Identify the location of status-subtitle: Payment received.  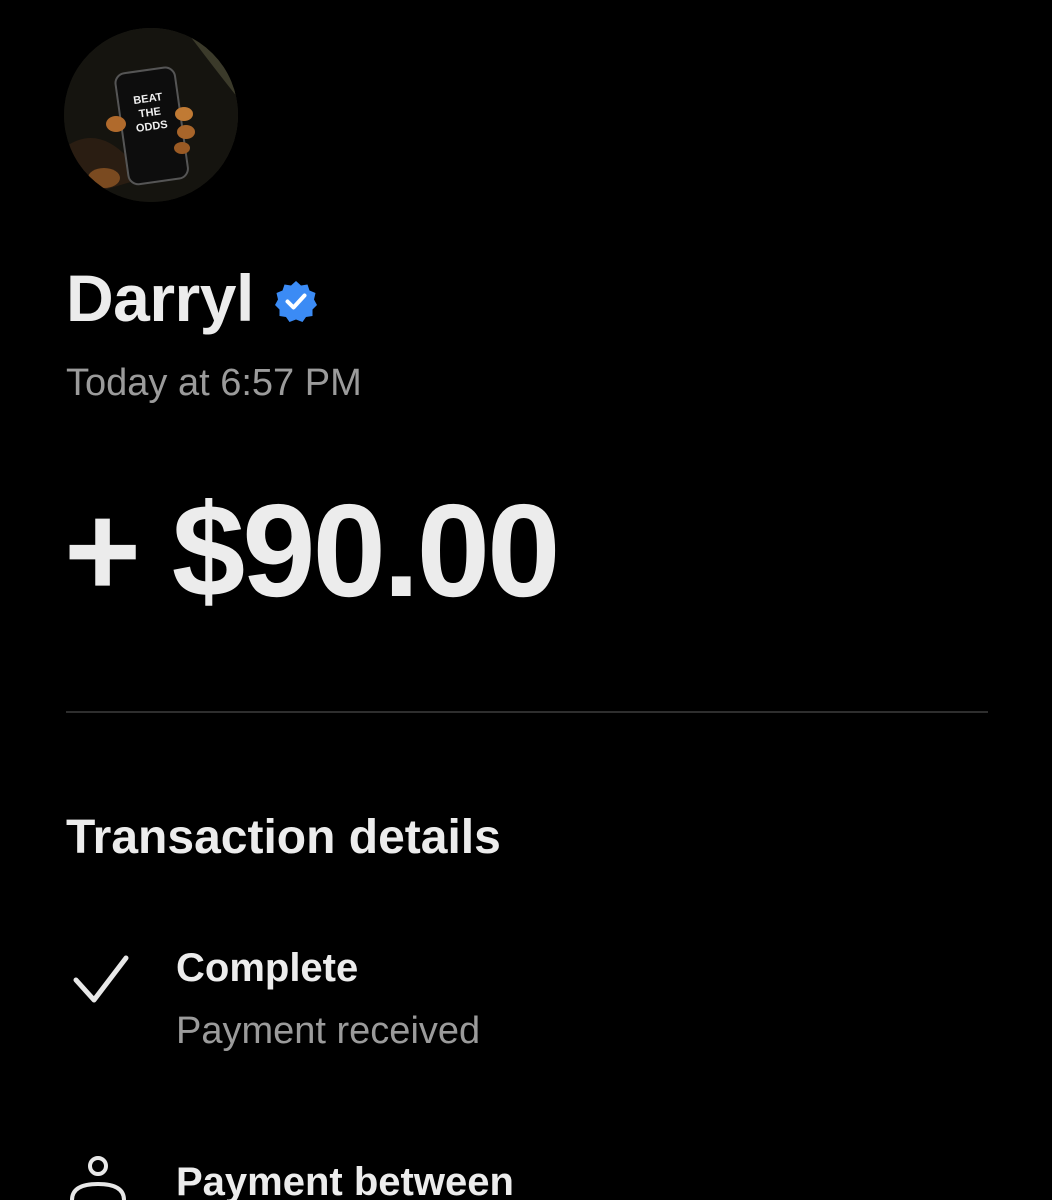
(328, 1031).